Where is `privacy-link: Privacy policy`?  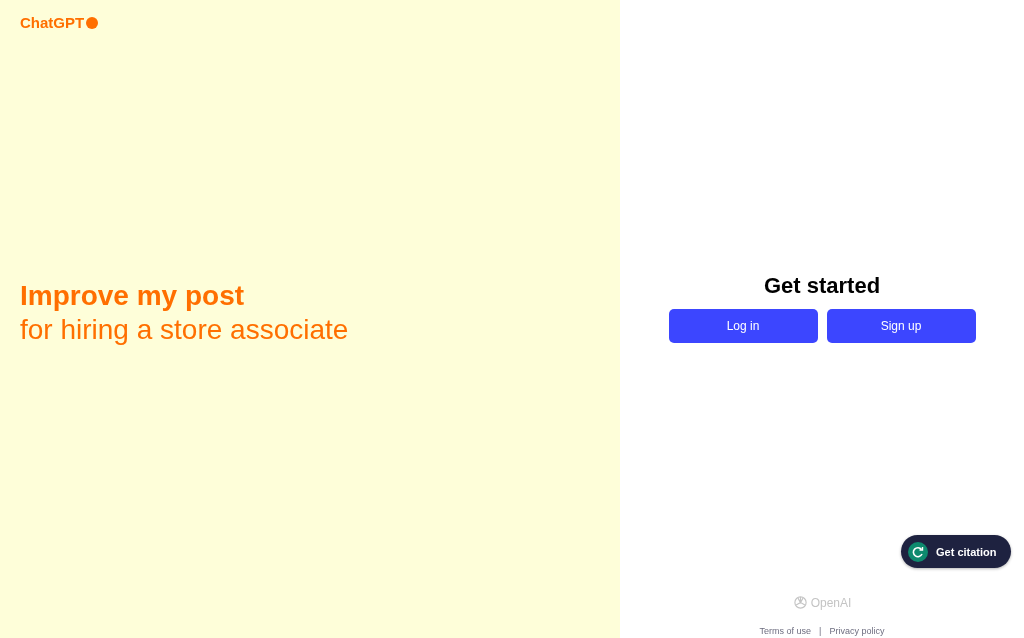
privacy-link: Privacy policy is located at coordinates (857, 631).